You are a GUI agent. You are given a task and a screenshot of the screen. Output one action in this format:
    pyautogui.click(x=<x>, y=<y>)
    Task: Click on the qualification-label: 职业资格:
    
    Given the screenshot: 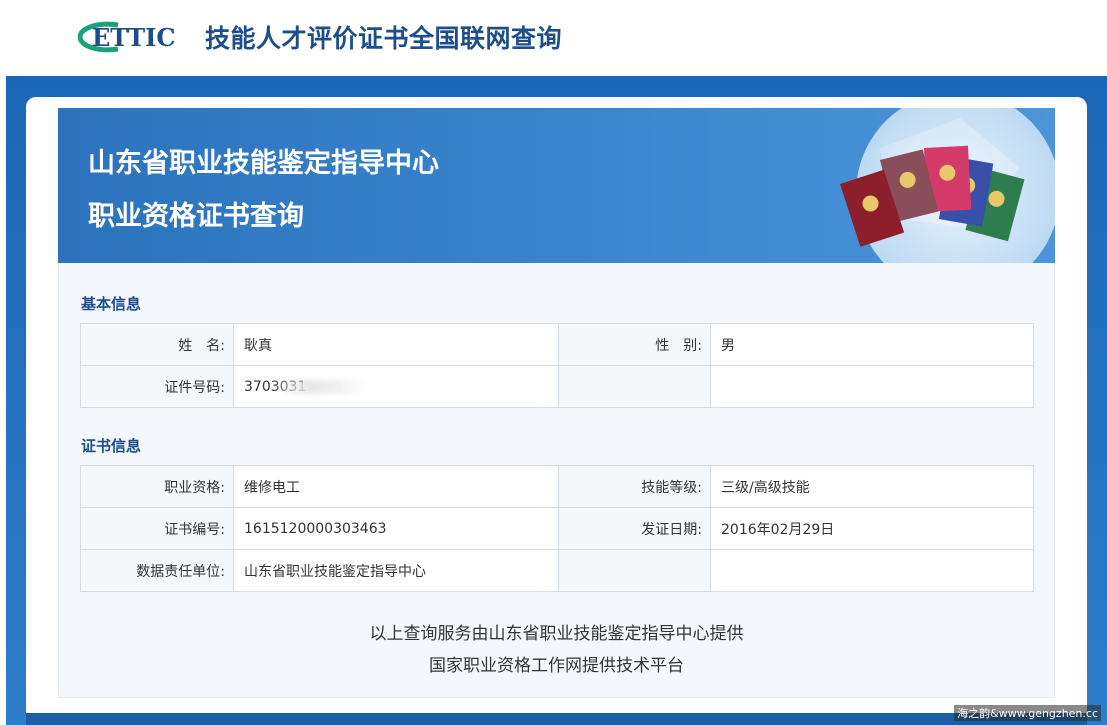 What is the action you would take?
    pyautogui.click(x=157, y=486)
    